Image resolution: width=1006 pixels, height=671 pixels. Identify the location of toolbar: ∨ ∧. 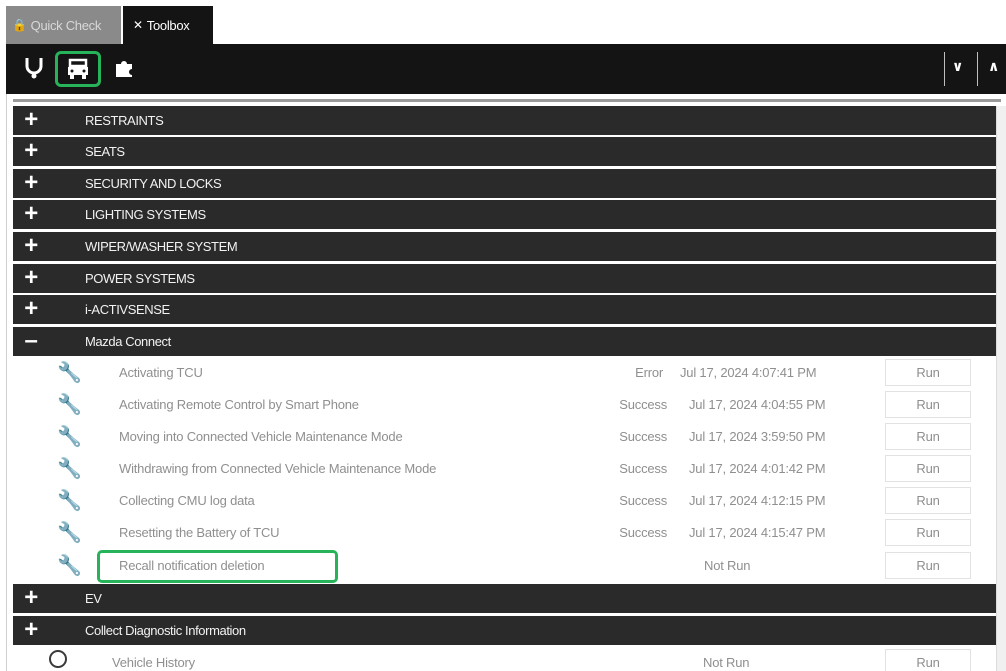
(506, 69).